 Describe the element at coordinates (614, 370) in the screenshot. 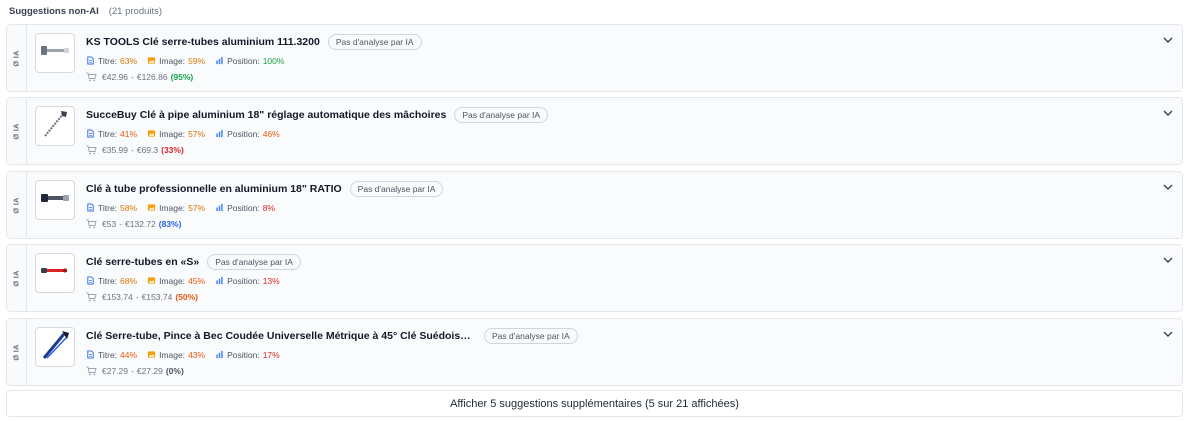

I see `price-range: €27.29 - €27.29 (0%)` at that location.